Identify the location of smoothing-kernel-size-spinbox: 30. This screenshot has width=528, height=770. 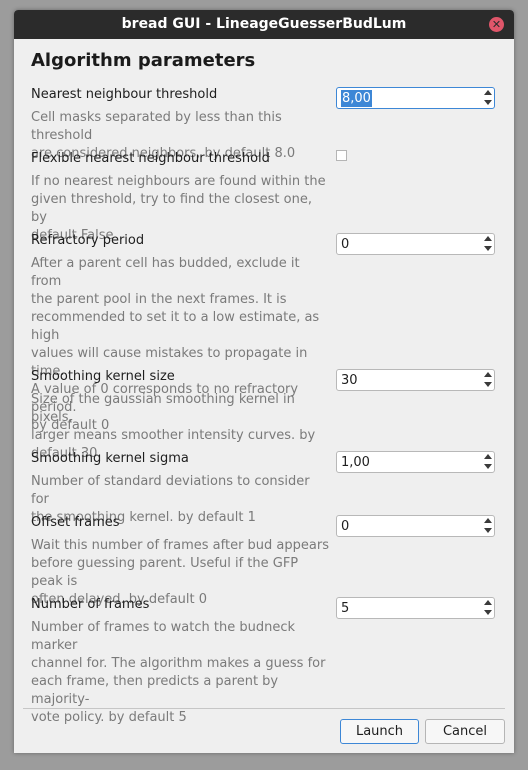
(415, 380).